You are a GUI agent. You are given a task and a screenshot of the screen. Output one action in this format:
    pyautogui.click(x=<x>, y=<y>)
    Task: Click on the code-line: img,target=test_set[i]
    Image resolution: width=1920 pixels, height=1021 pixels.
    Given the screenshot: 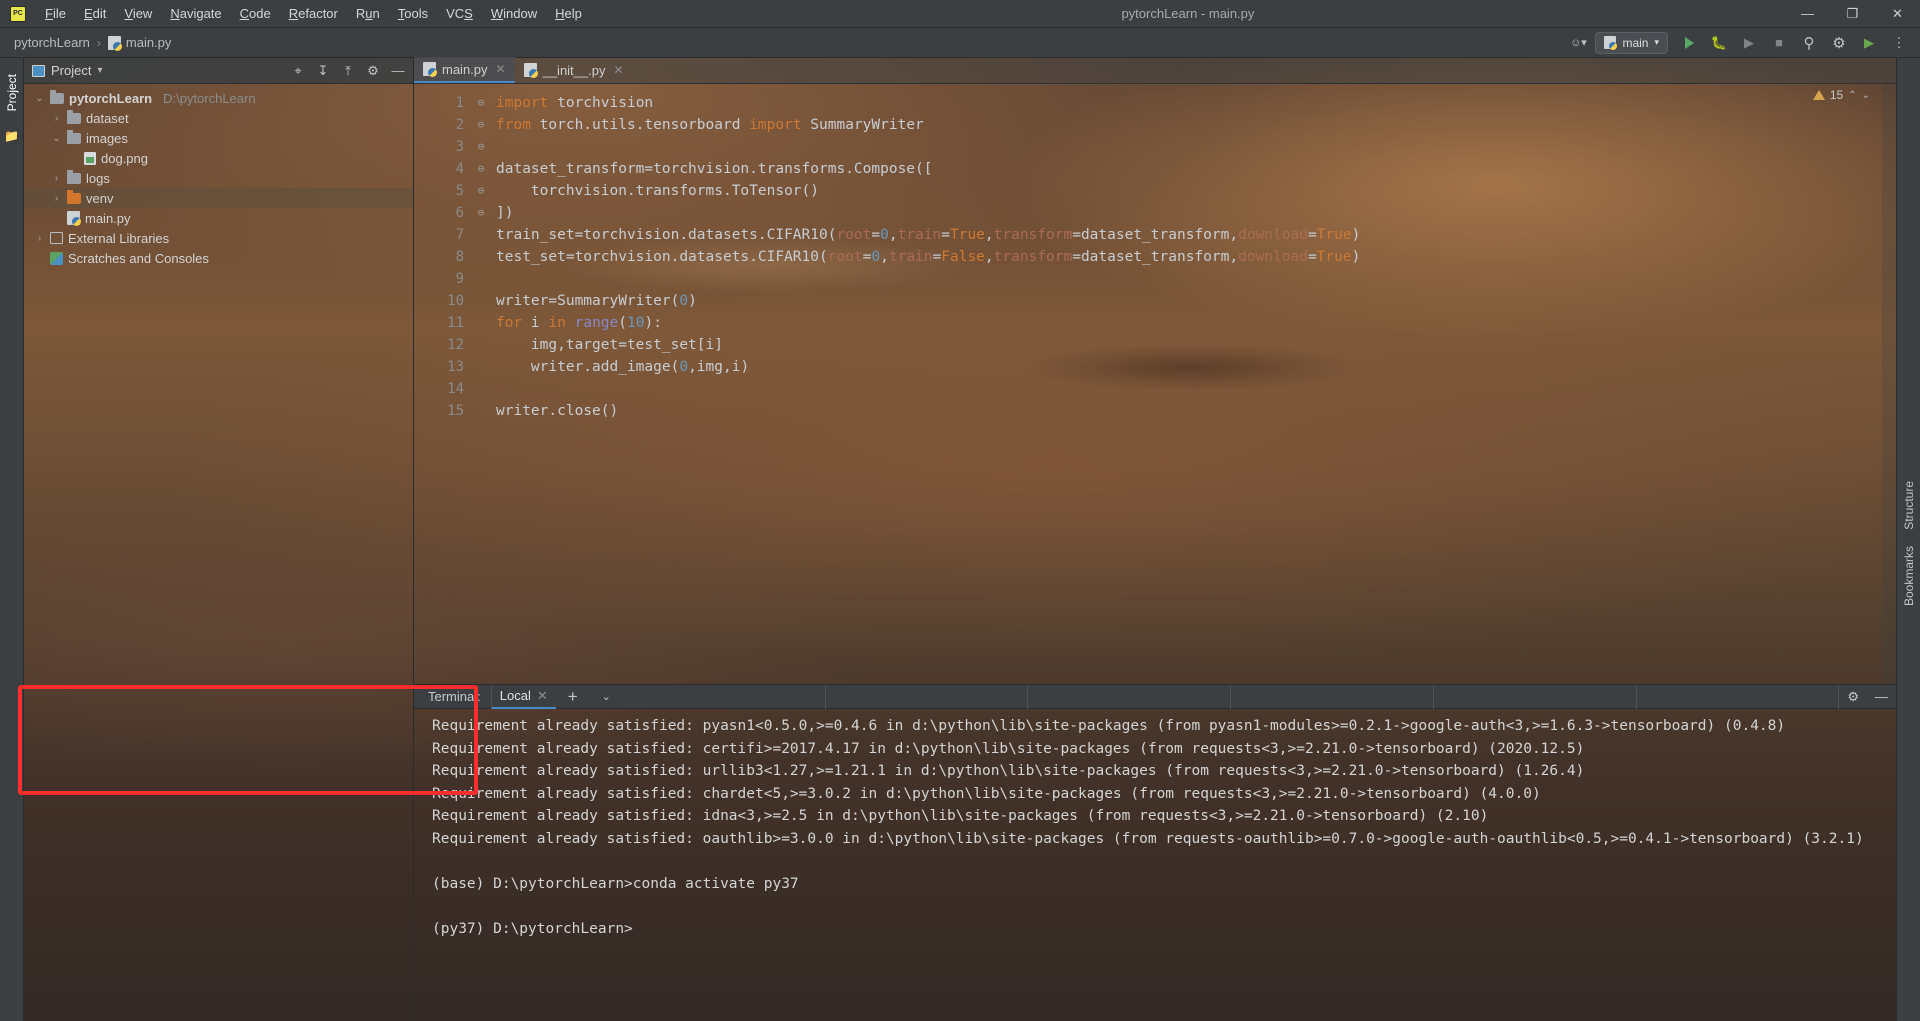 What is the action you would take?
    pyautogui.click(x=1189, y=345)
    